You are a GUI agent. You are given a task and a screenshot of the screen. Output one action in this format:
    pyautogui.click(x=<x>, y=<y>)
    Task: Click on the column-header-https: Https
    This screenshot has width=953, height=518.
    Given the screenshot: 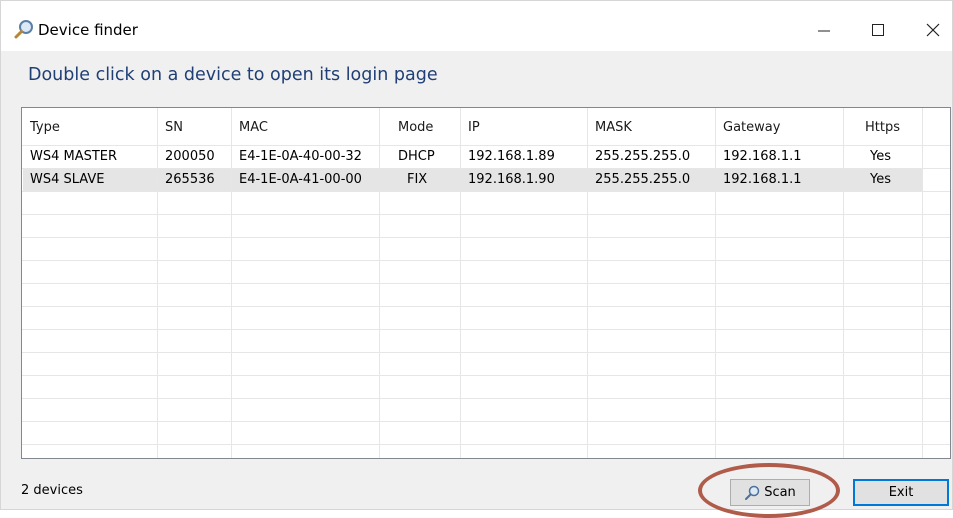 What is the action you would take?
    pyautogui.click(x=882, y=128)
    